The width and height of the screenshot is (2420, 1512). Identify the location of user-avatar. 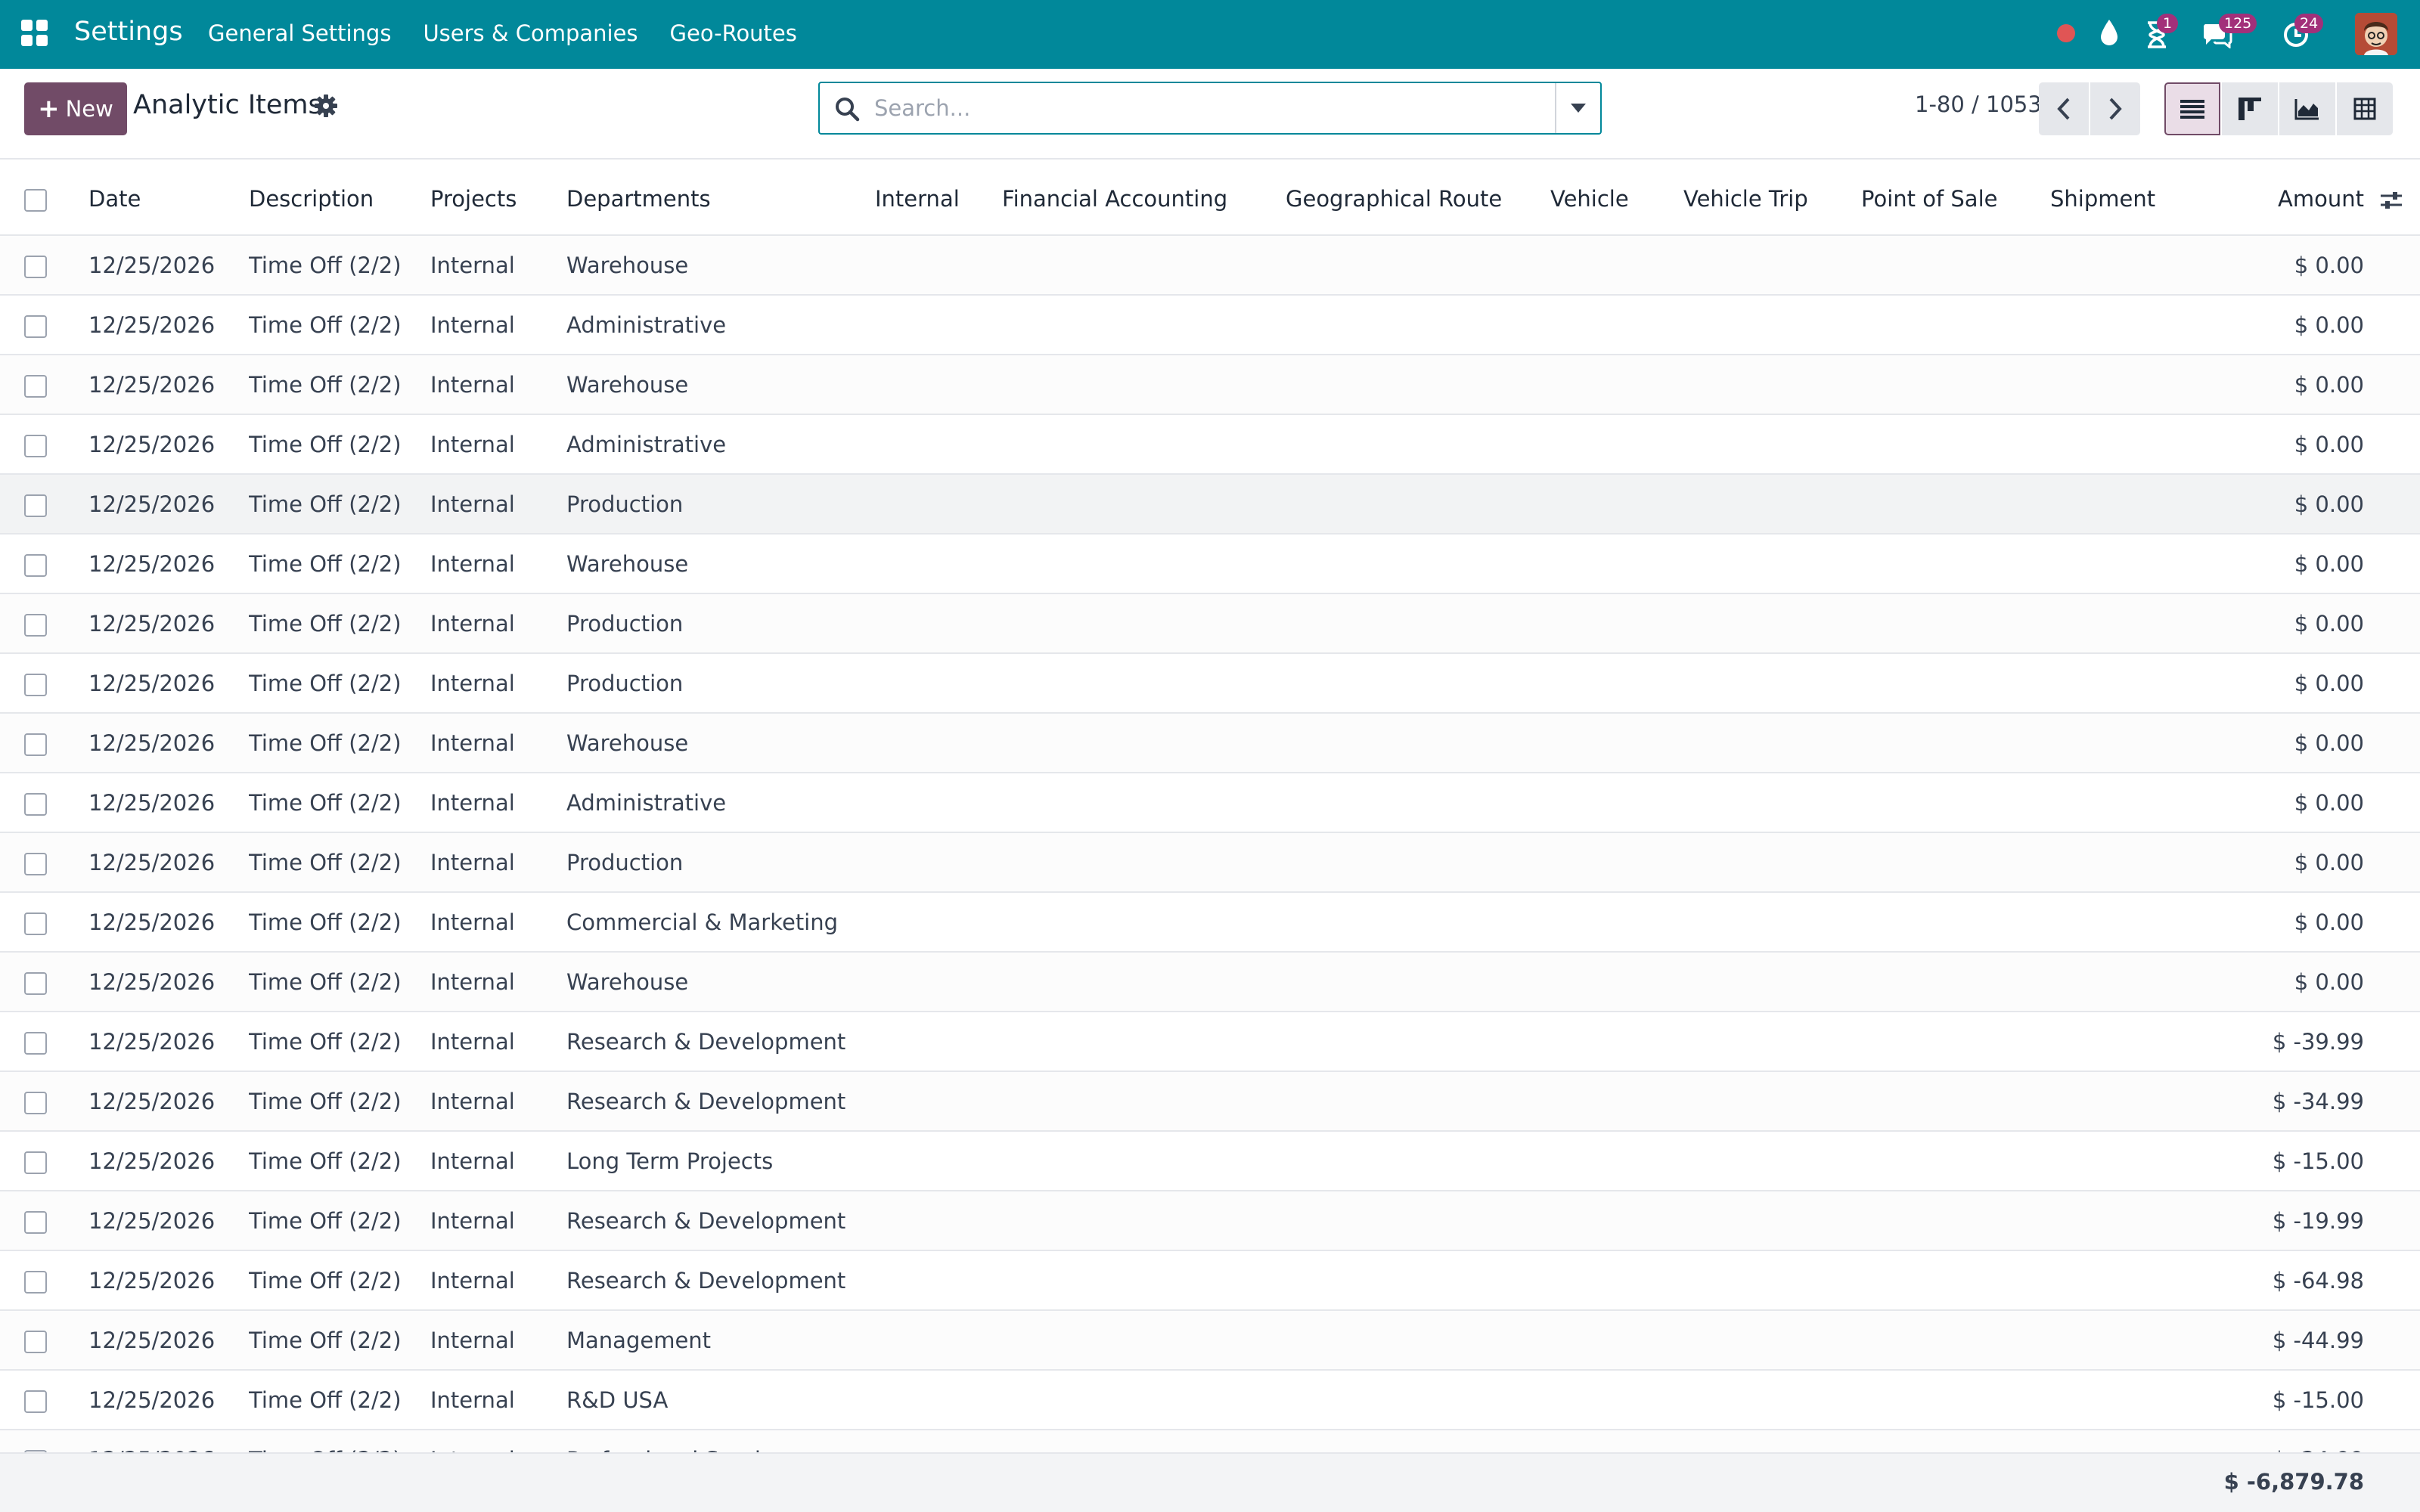
(2376, 34).